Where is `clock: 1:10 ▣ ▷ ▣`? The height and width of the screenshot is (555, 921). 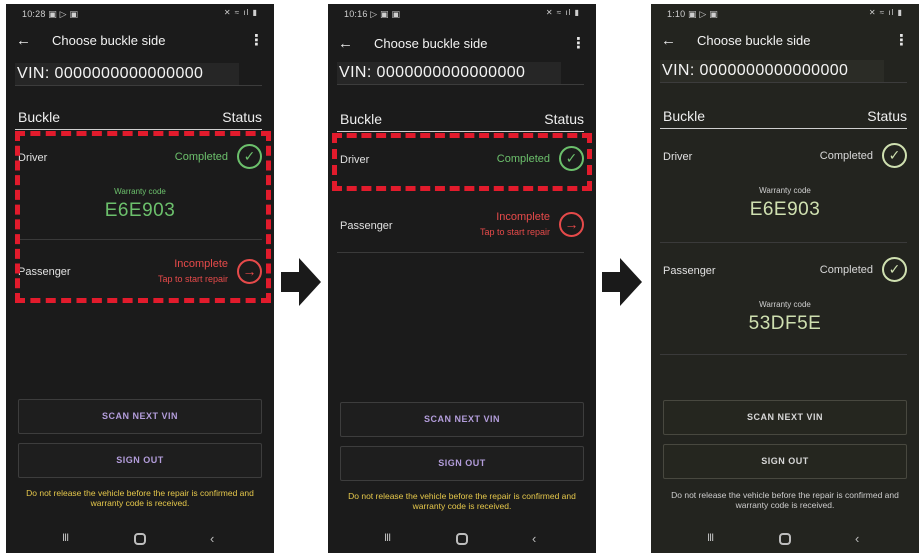
clock: 1:10 ▣ ▷ ▣ is located at coordinates (692, 14).